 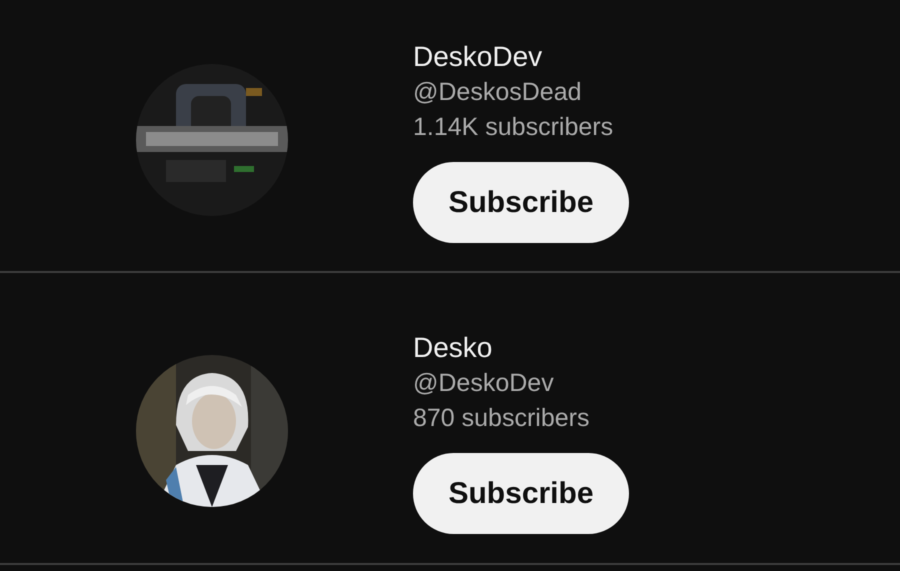 What do you see at coordinates (497, 92) in the screenshot?
I see `channel-handle: @DeskosDead` at bounding box center [497, 92].